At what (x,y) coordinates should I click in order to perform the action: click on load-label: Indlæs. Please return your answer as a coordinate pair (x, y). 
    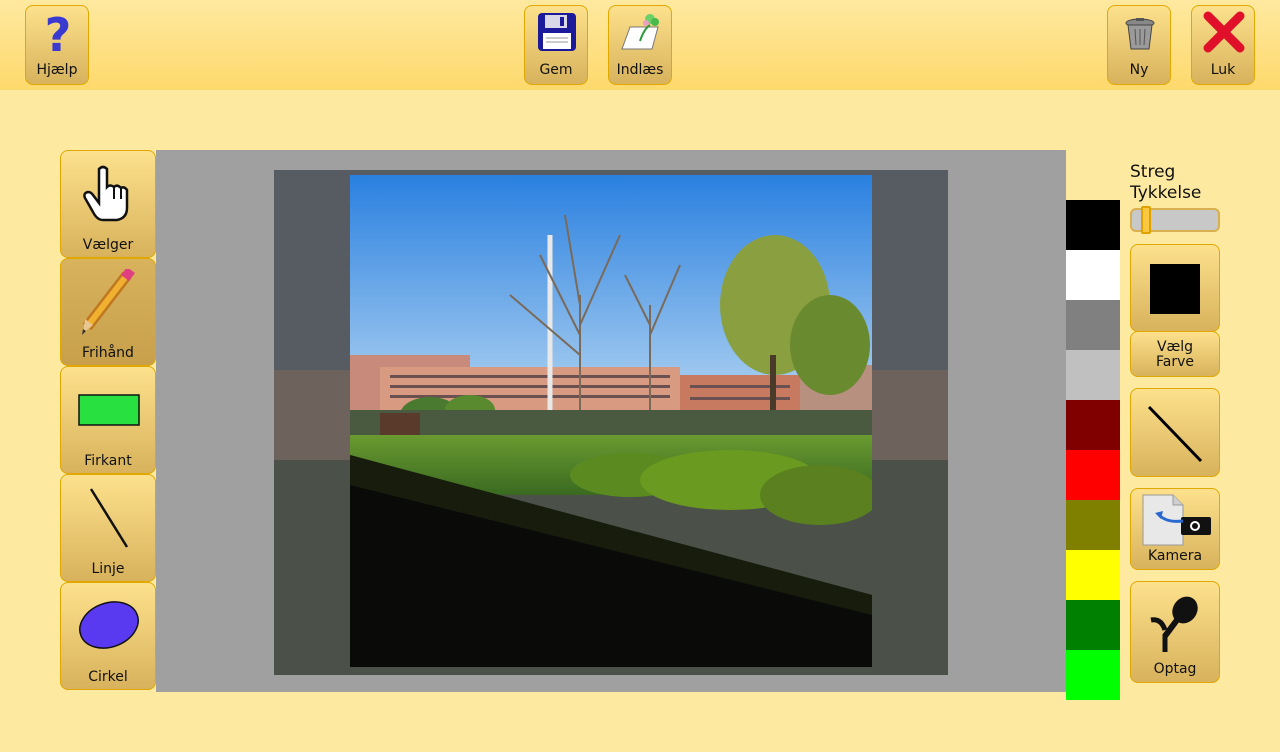
    Looking at the image, I should click on (640, 70).